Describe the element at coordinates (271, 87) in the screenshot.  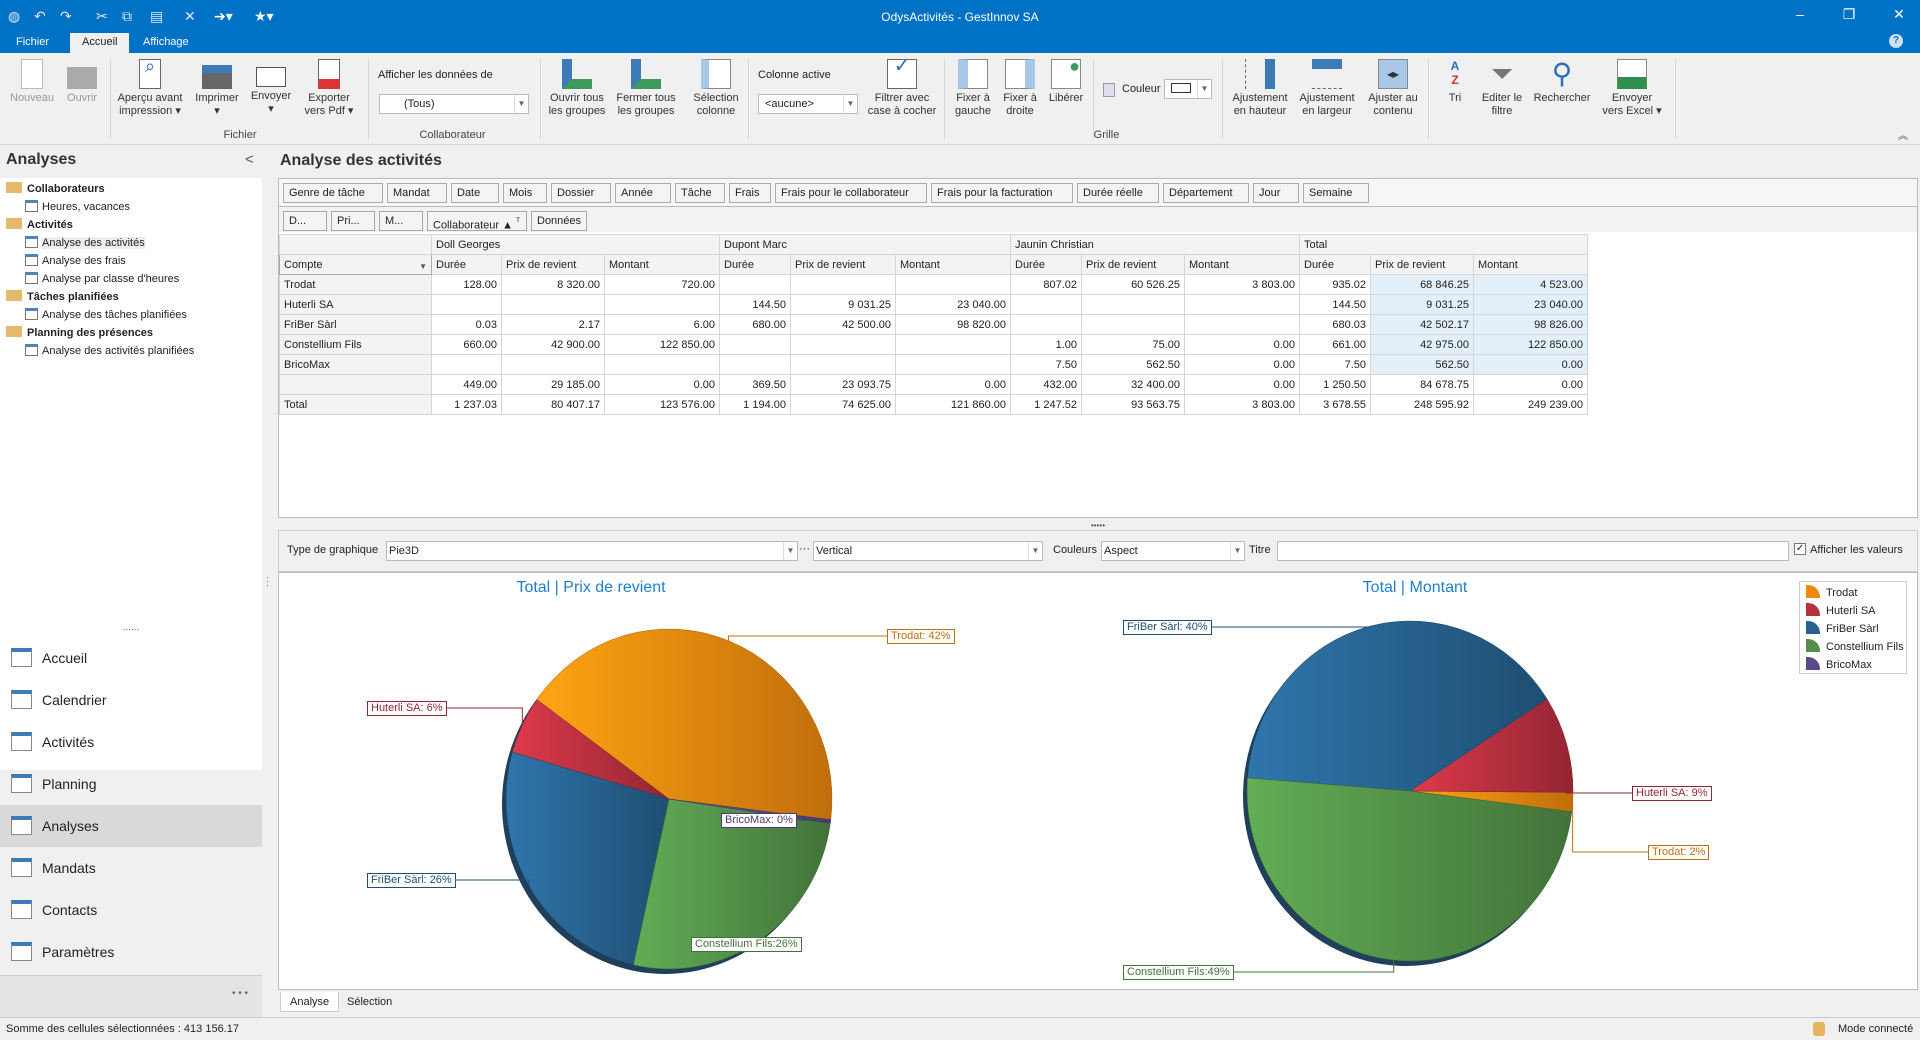
I see `envoyer-button: Envoyer ▾` at that location.